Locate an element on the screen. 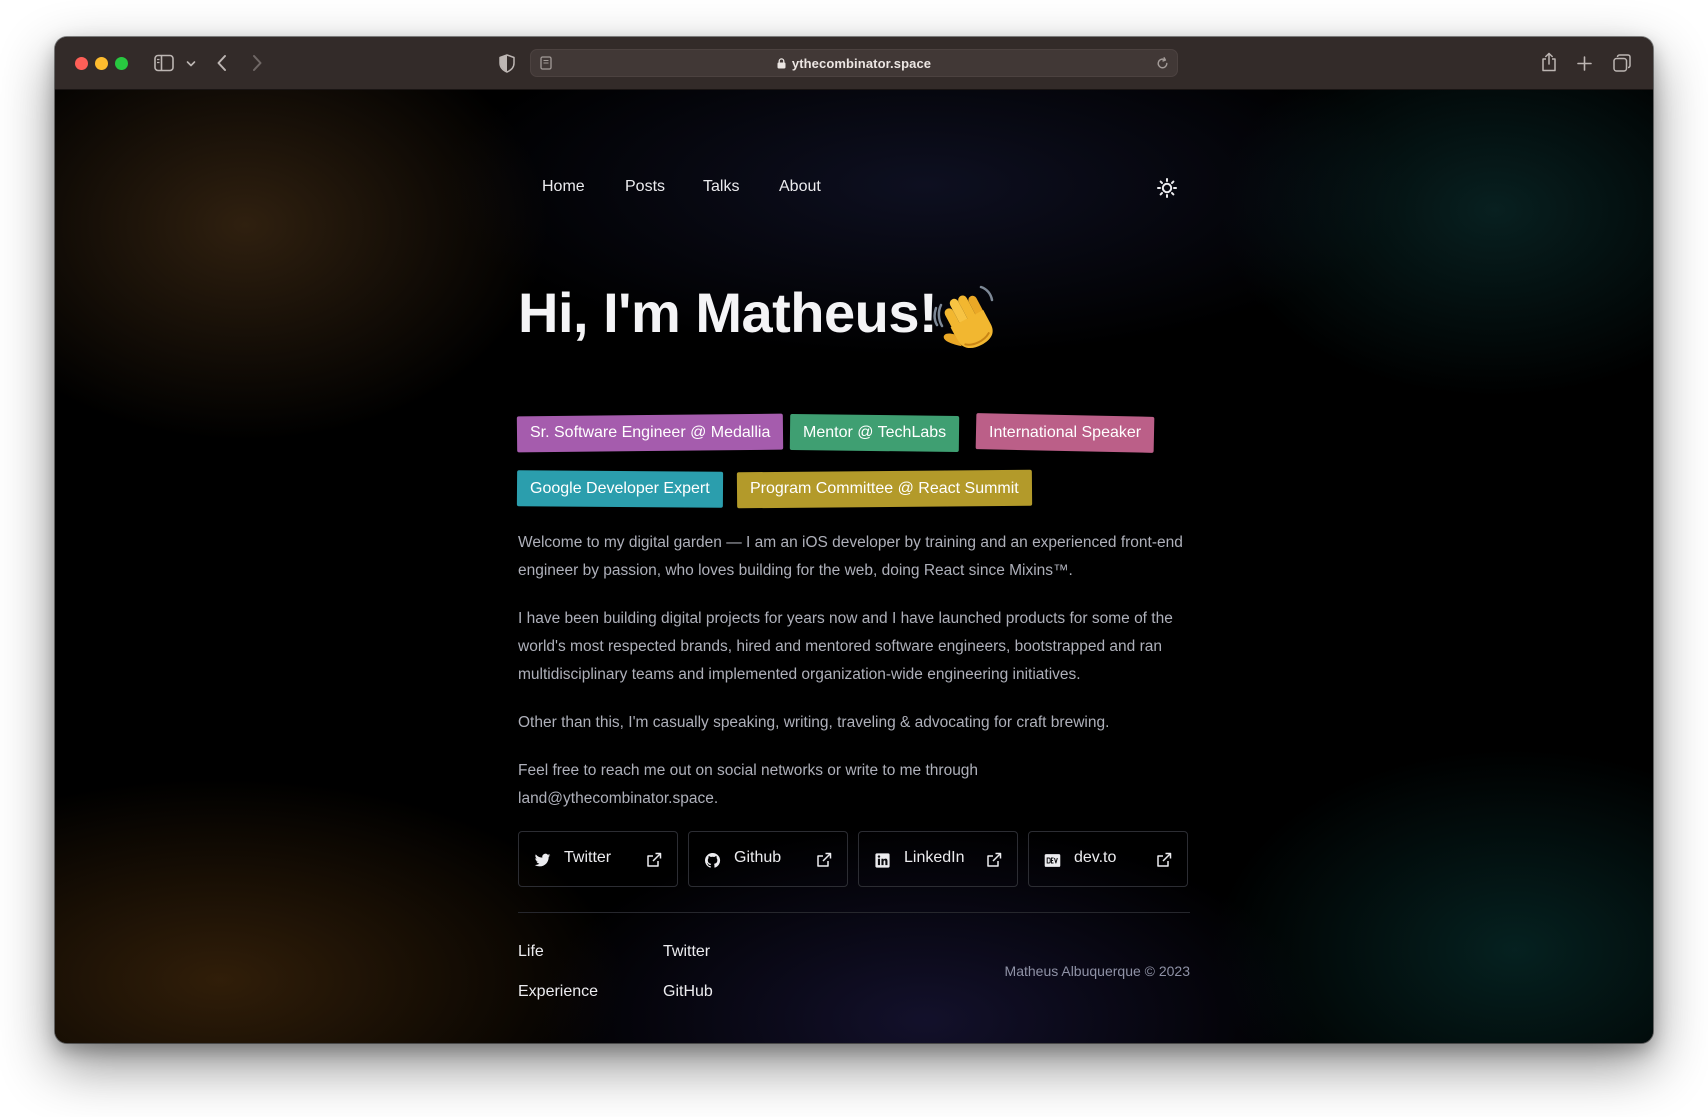 This screenshot has width=1708, height=1117. tag-label: Mentor @ TechLabs is located at coordinates (875, 432).